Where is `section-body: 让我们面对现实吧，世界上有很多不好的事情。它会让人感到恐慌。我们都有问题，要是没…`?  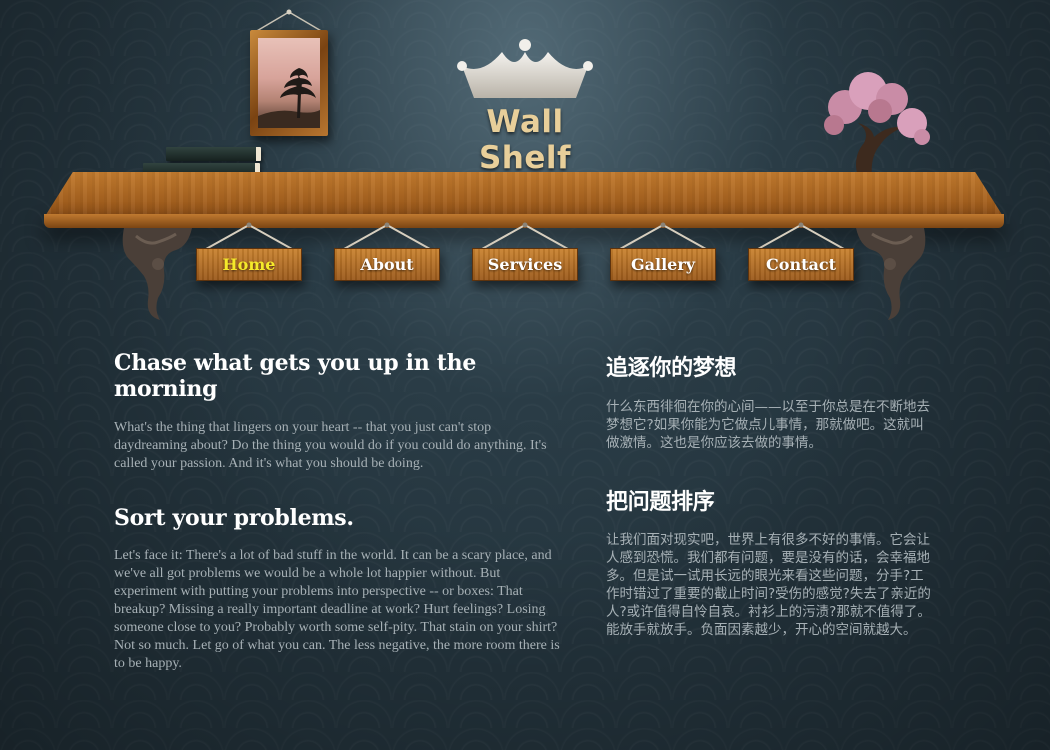 section-body: 让我们面对现实吧，世界上有很多不好的事情。它会让人感到恐慌。我们都有问题，要是没… is located at coordinates (768, 585).